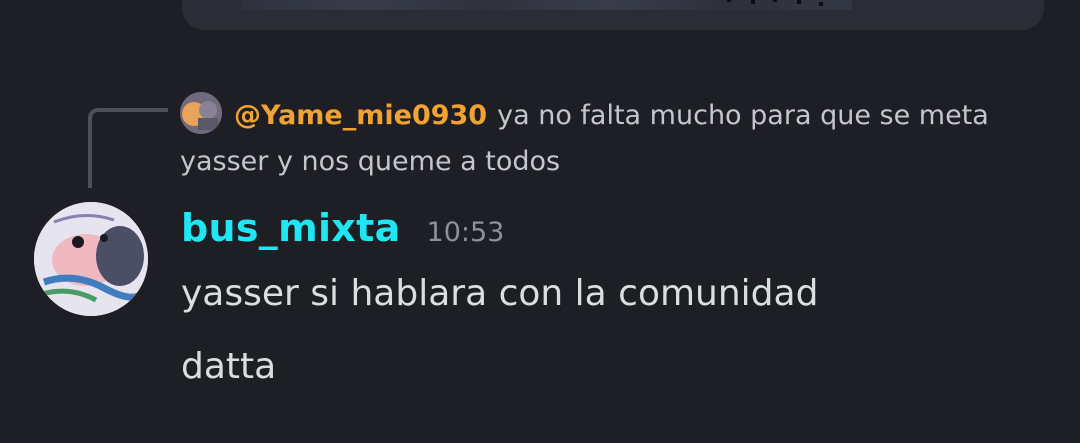 The width and height of the screenshot is (1080, 443). What do you see at coordinates (128, 148) in the screenshot?
I see `reply-connector-line` at bounding box center [128, 148].